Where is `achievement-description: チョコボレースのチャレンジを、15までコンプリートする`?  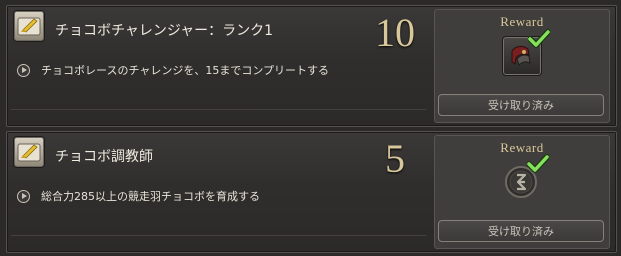 achievement-description: チョコボレースのチャレンジを、15までコンプリートする is located at coordinates (185, 70).